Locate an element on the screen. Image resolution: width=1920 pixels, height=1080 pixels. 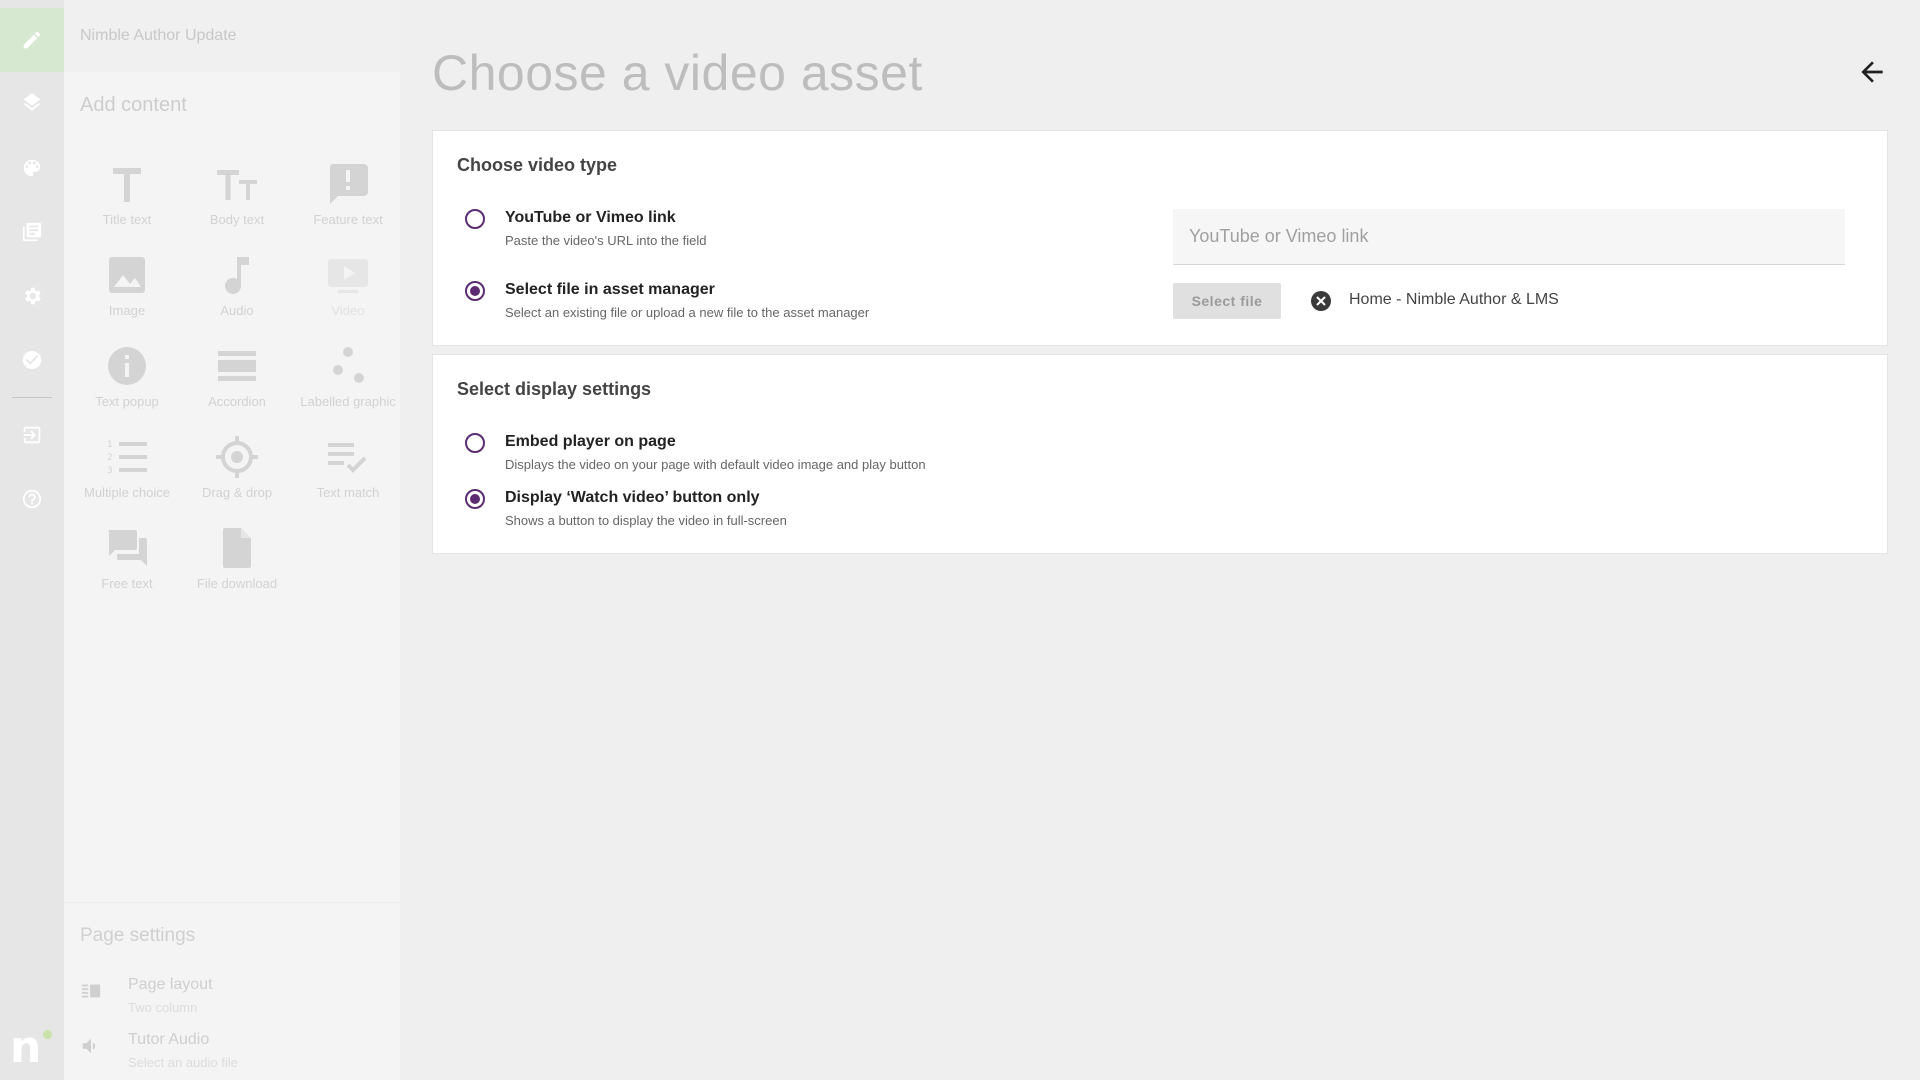
tool-label: Free text is located at coordinates (127, 583).